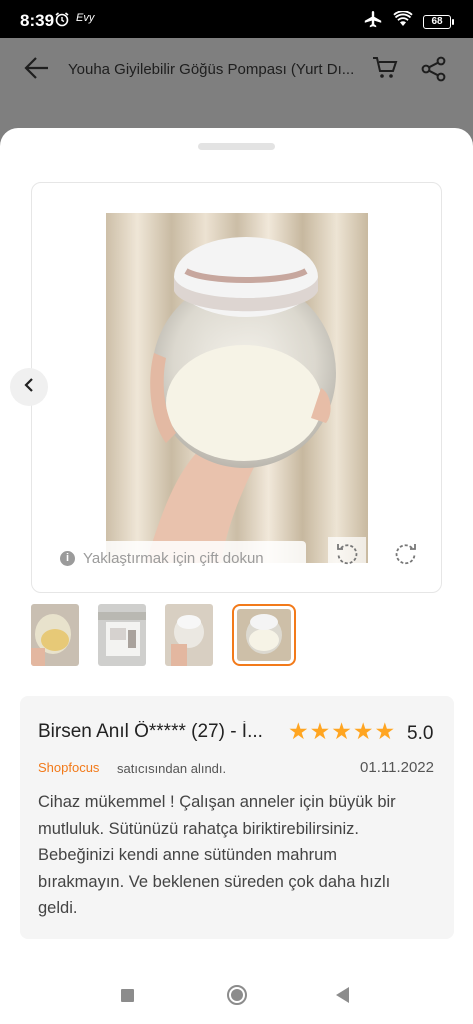  I want to click on share-icon, so click(434, 71).